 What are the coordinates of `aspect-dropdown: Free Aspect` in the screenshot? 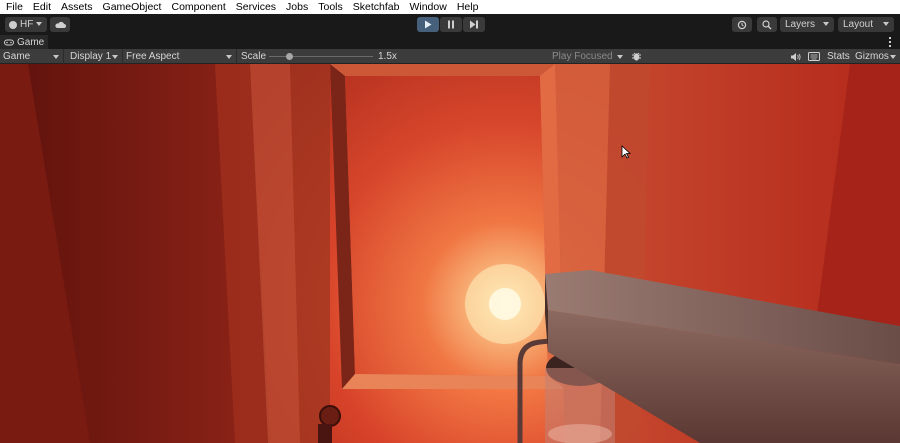 It's located at (180, 56).